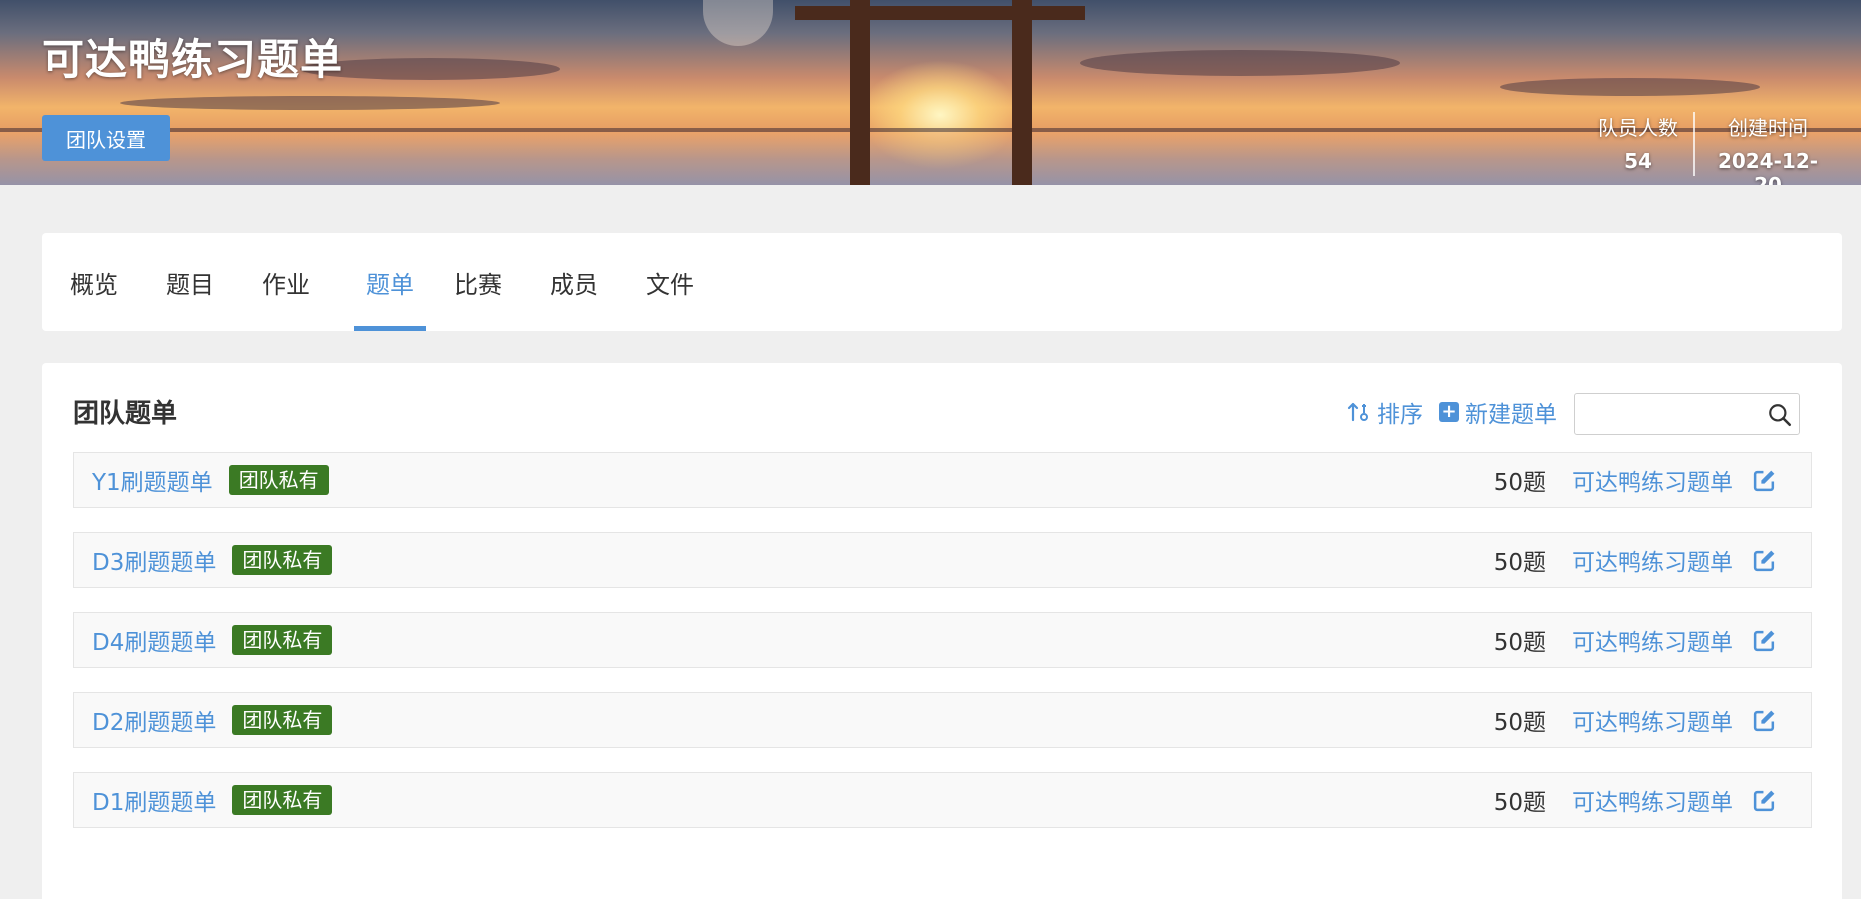 This screenshot has width=1861, height=899. I want to click on search-icon, so click(1780, 415).